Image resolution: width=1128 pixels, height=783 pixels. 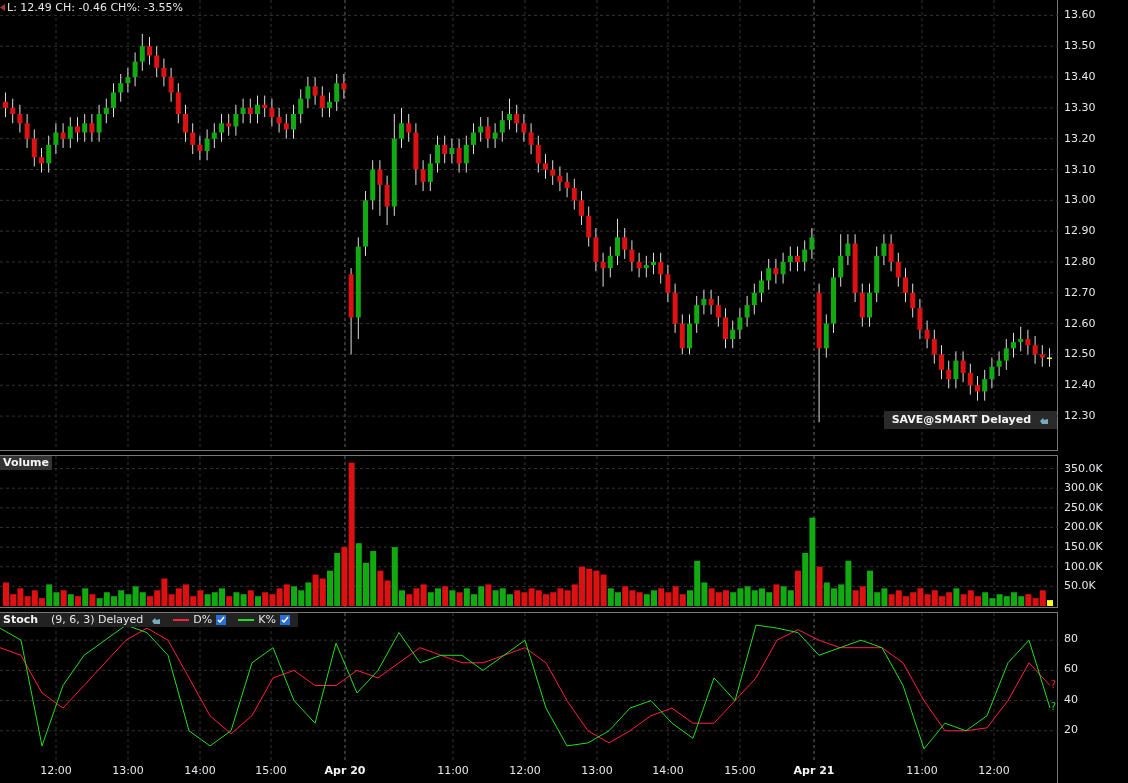 What do you see at coordinates (1080, 354) in the screenshot?
I see `axis-label: 12.50` at bounding box center [1080, 354].